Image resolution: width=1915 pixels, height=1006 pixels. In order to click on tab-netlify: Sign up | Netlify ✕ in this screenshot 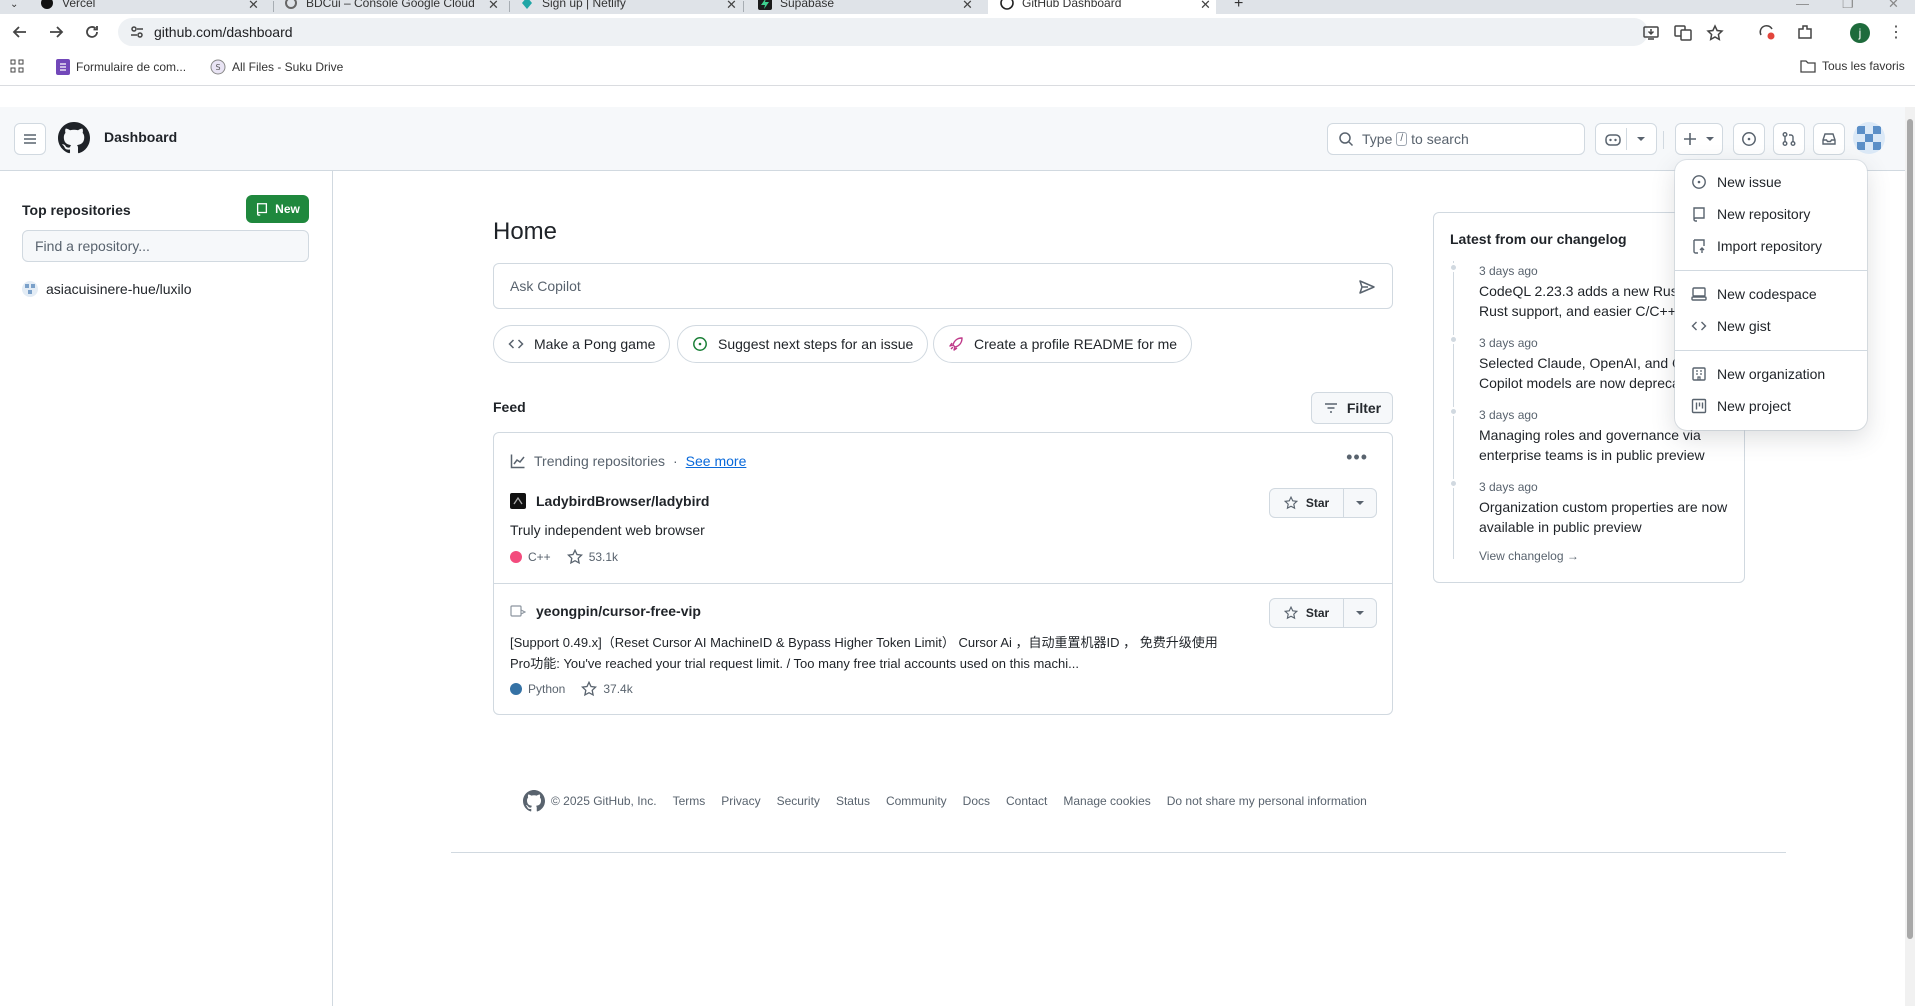, I will do `click(631, 7)`.